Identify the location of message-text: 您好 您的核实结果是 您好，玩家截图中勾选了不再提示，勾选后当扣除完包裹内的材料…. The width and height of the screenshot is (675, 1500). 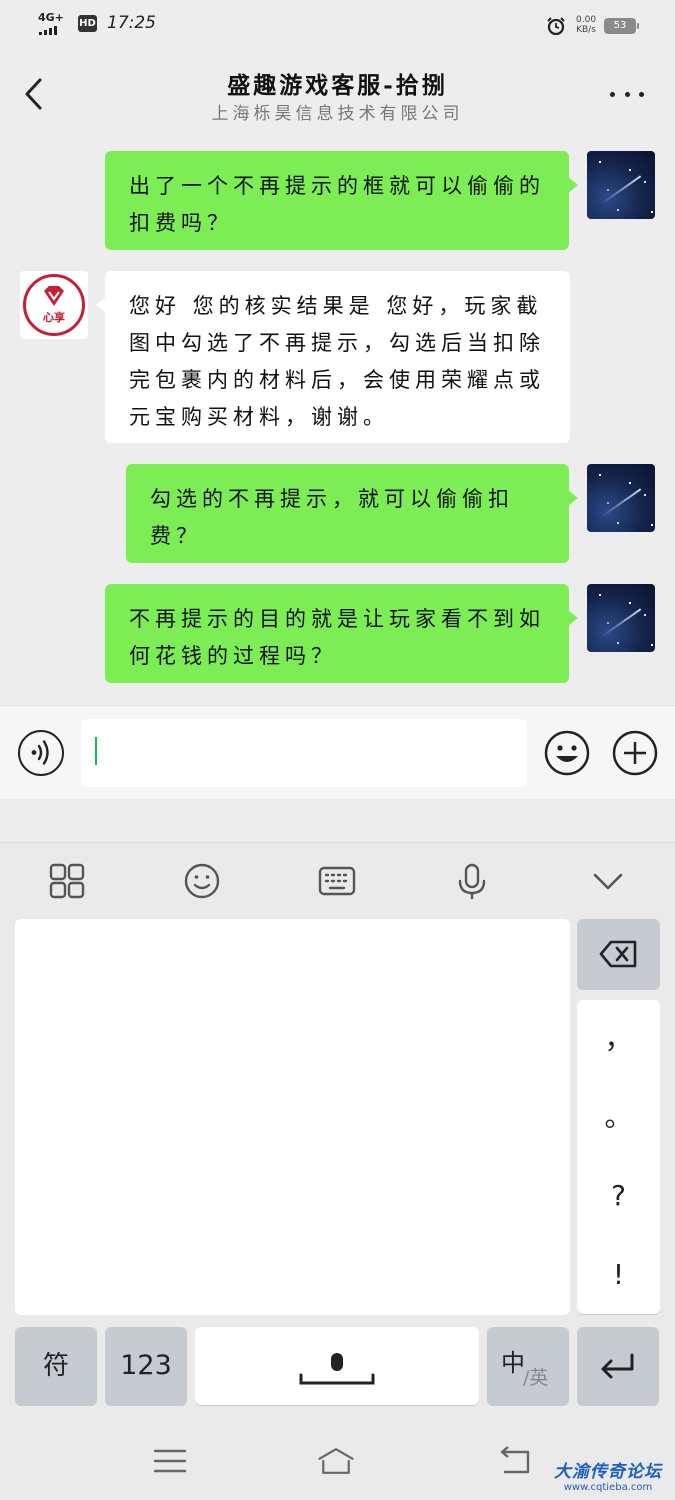
(337, 361).